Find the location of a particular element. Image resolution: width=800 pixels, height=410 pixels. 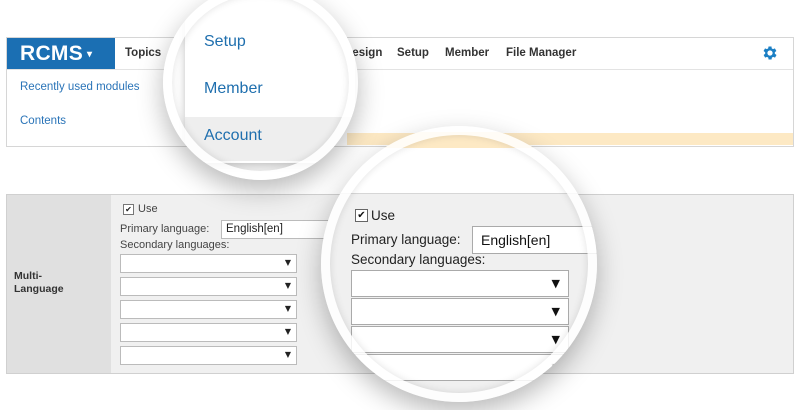

lens-header-strip is located at coordinates (459, 160).